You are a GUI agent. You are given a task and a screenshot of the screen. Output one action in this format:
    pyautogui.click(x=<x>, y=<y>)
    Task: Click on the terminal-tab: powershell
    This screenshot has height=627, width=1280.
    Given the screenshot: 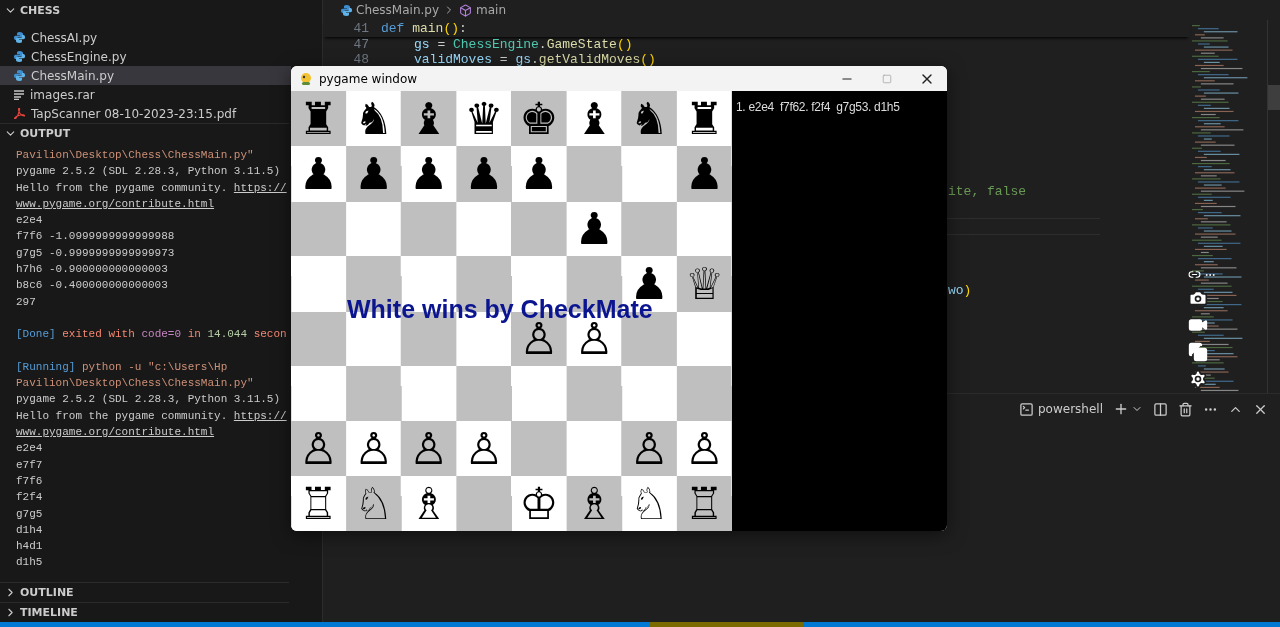 What is the action you would take?
    pyautogui.click(x=1061, y=409)
    